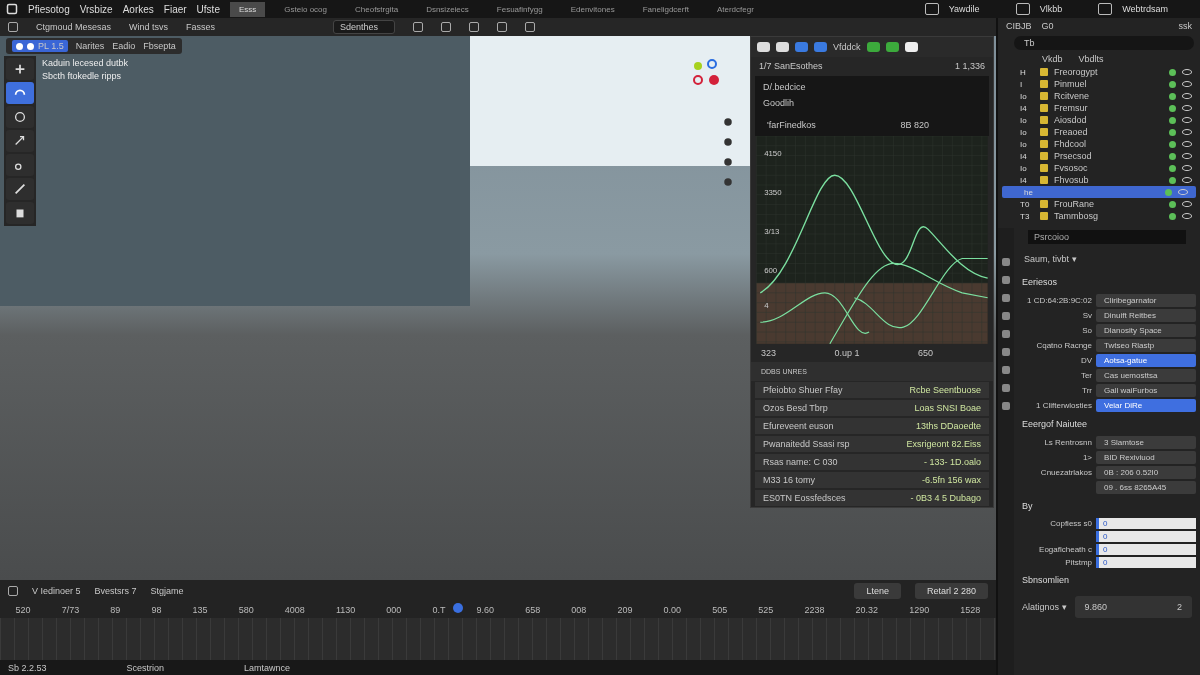 This screenshot has width=1200, height=675. I want to click on outliner-row: I4 Prsecsod, so click(1099, 156).